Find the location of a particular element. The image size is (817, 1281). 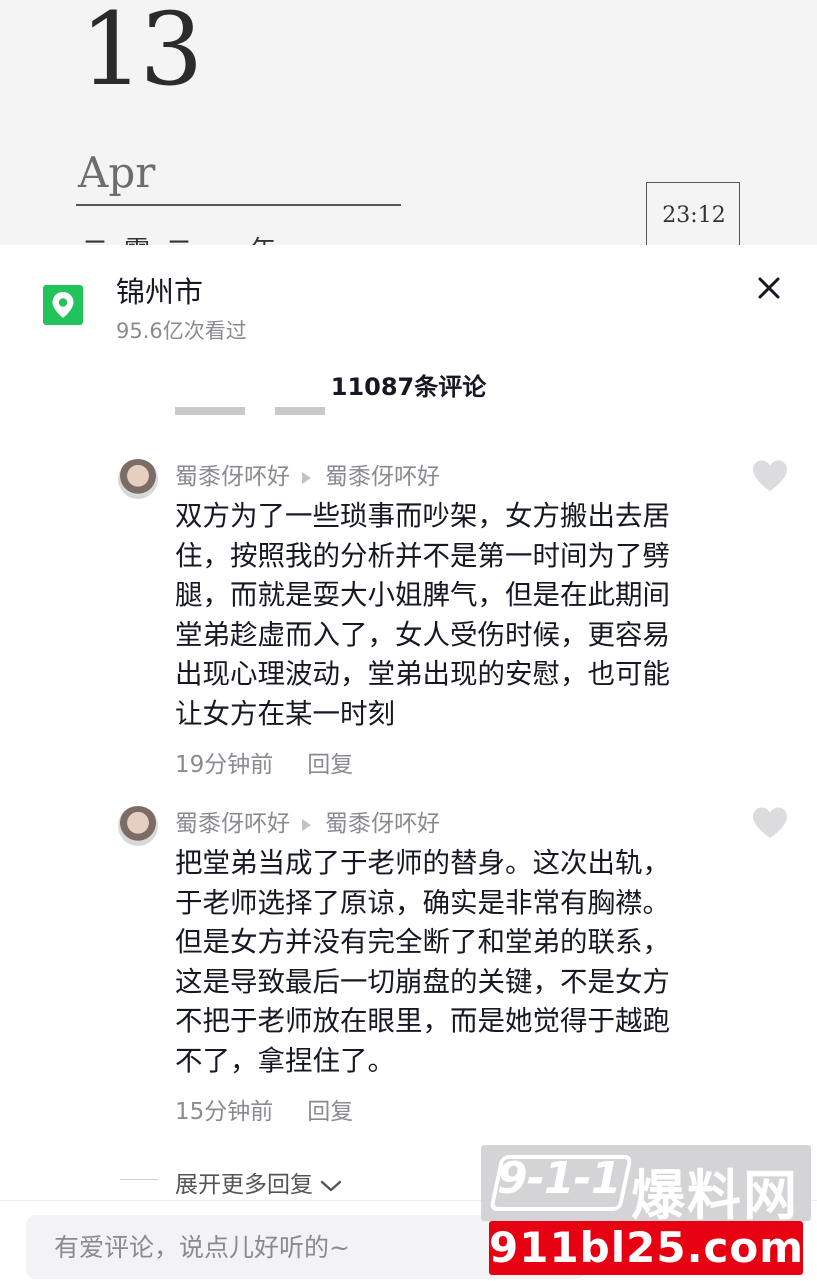

chevron-down-icon is located at coordinates (331, 1185).